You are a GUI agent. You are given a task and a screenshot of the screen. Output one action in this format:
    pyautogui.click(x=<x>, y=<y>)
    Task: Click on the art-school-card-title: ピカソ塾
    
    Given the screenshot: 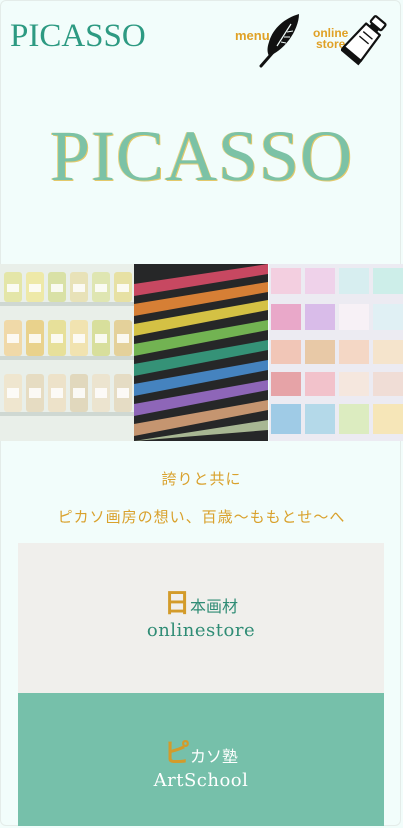 What is the action you would take?
    pyautogui.click(x=201, y=755)
    